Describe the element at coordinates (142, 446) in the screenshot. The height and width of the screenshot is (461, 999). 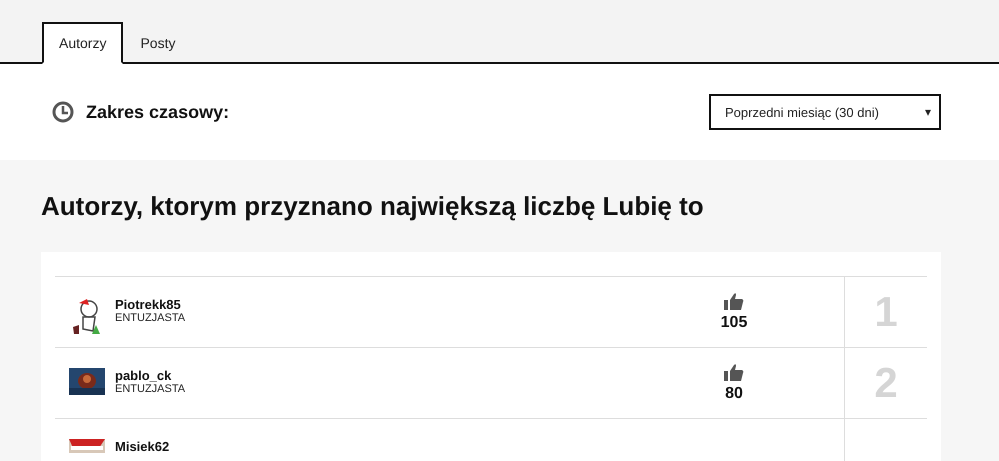
I see `username: Misiek62` at that location.